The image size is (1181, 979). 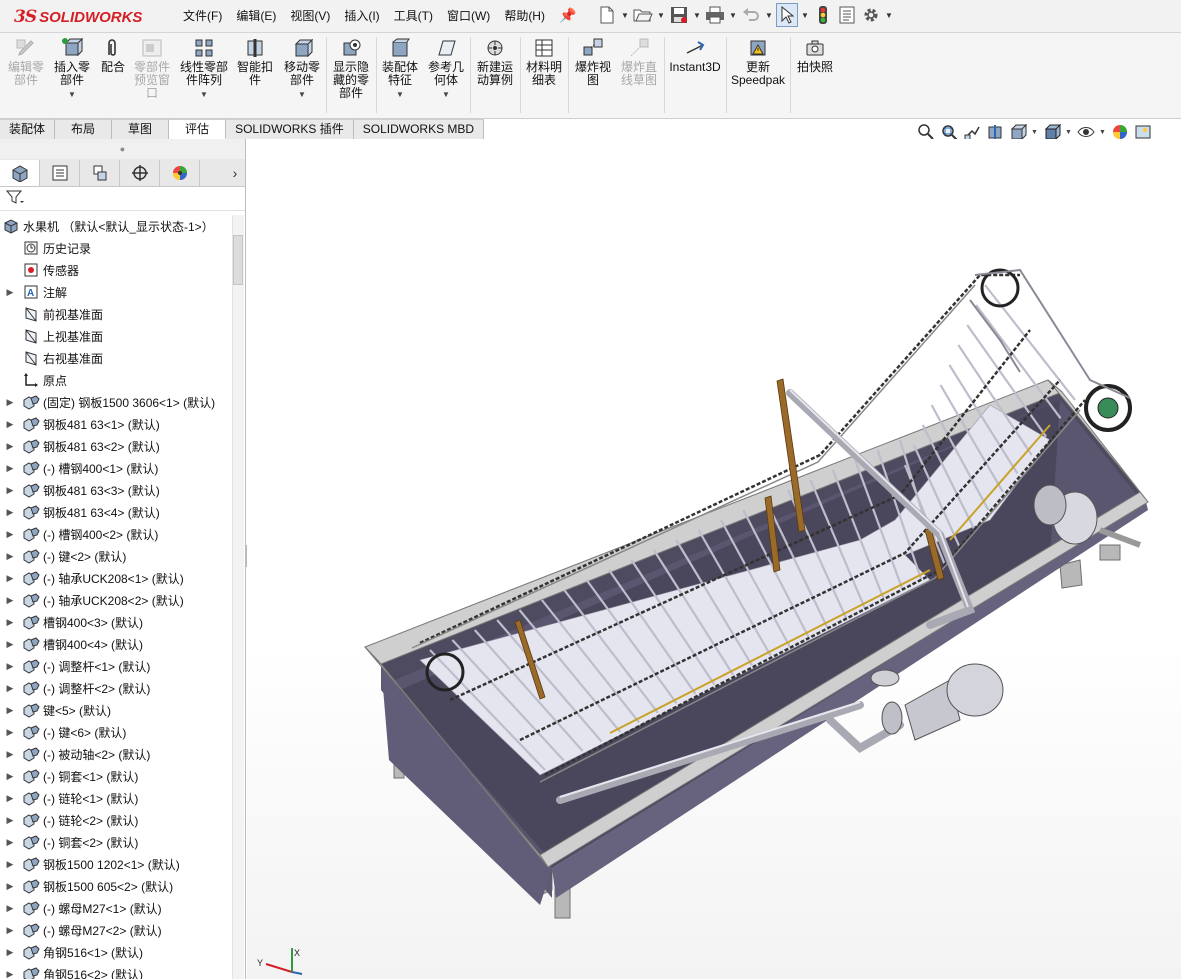 I want to click on tree-node: ▶ (-) 键<6> (默认), so click(x=116, y=732).